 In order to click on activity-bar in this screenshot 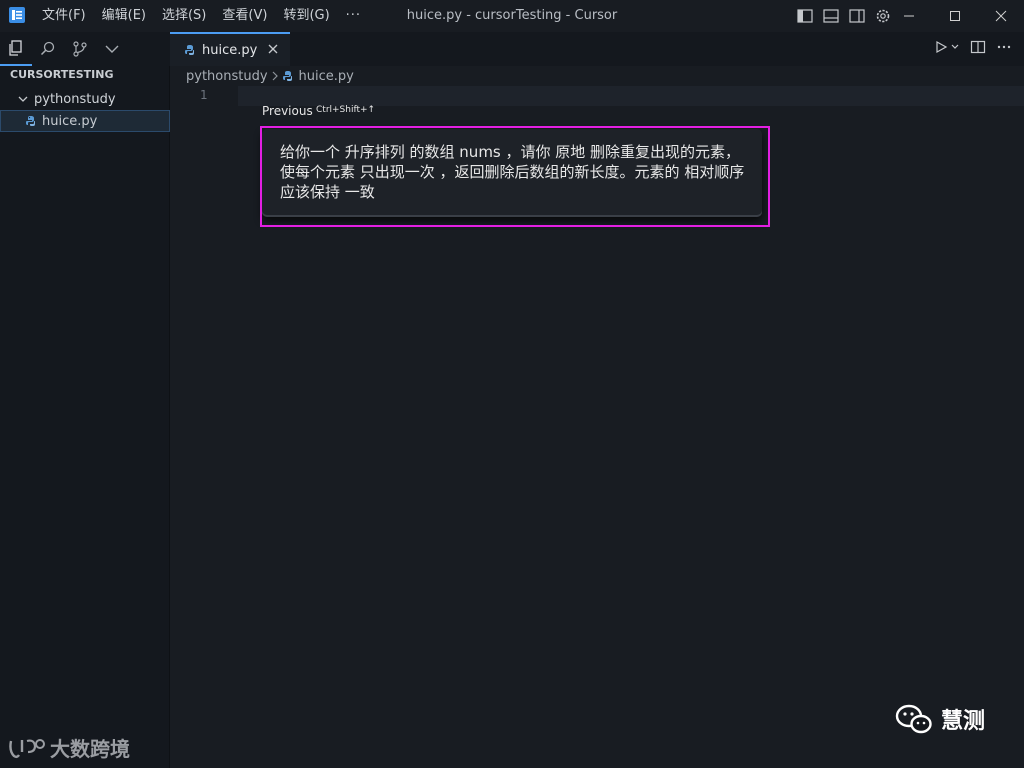, I will do `click(85, 49)`.